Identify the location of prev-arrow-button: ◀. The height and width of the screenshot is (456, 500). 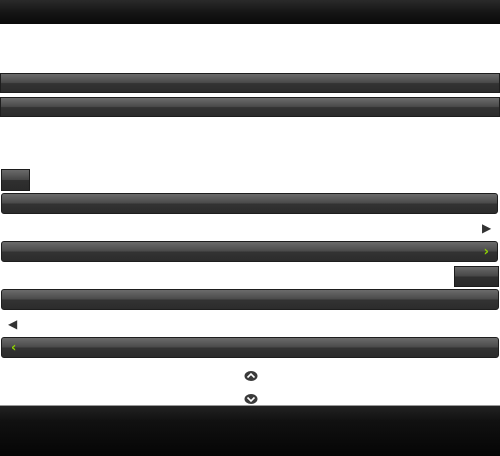
(14, 324).